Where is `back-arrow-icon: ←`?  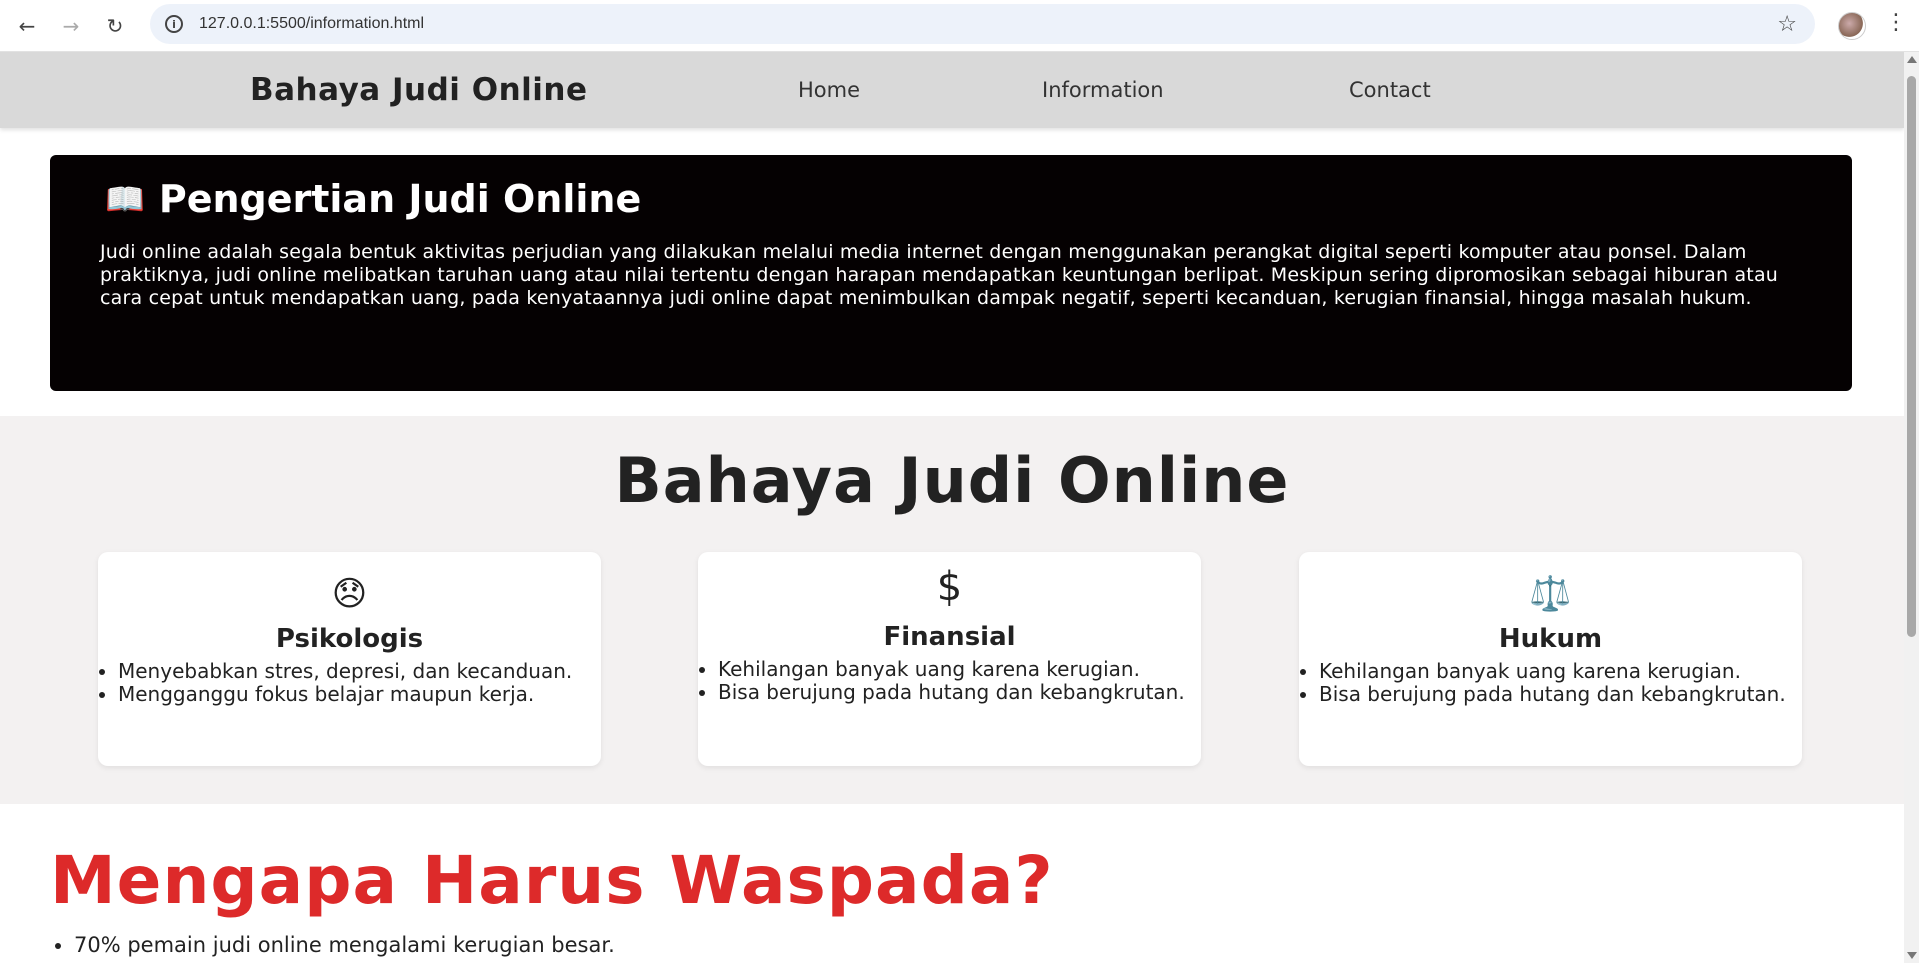
back-arrow-icon: ← is located at coordinates (27, 26).